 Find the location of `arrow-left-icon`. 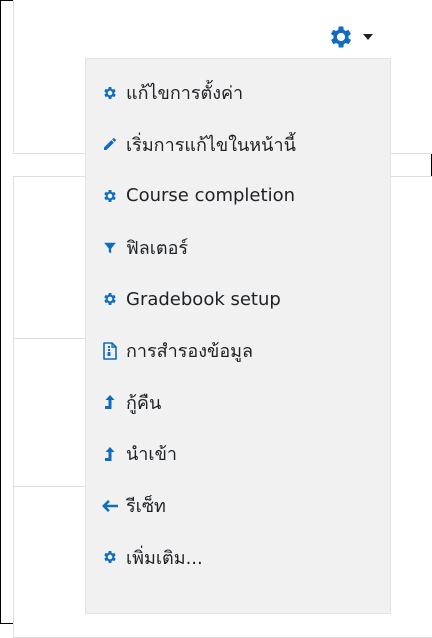

arrow-left-icon is located at coordinates (110, 506).